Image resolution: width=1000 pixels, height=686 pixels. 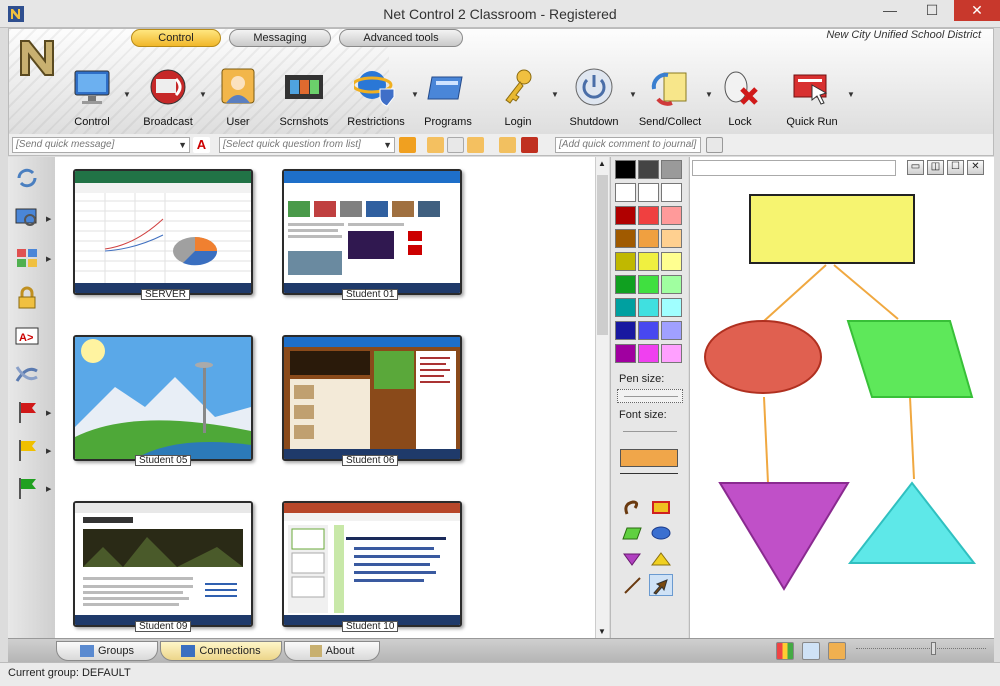 I want to click on layout-button: ▶, so click(x=32, y=260).